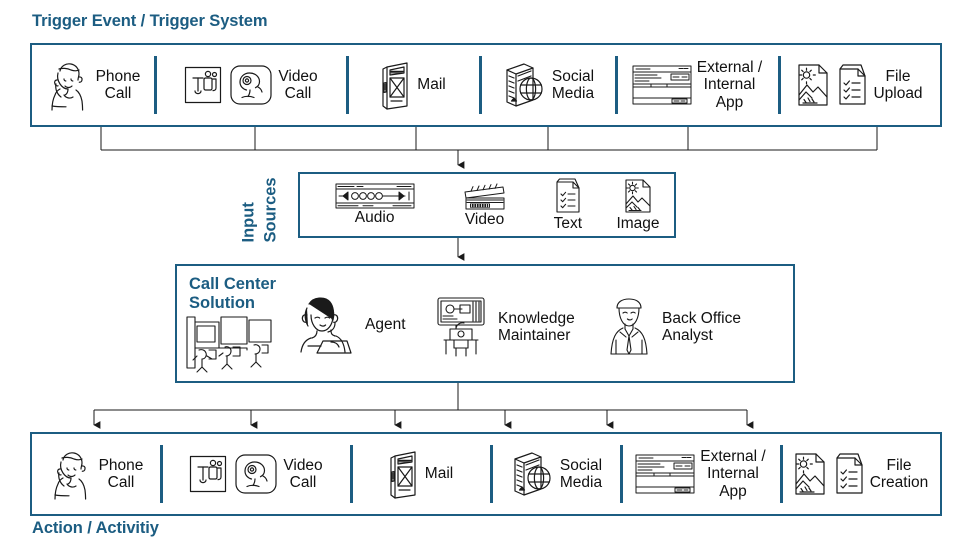 The height and width of the screenshot is (549, 968). I want to click on input-source-text: Text, so click(568, 204).